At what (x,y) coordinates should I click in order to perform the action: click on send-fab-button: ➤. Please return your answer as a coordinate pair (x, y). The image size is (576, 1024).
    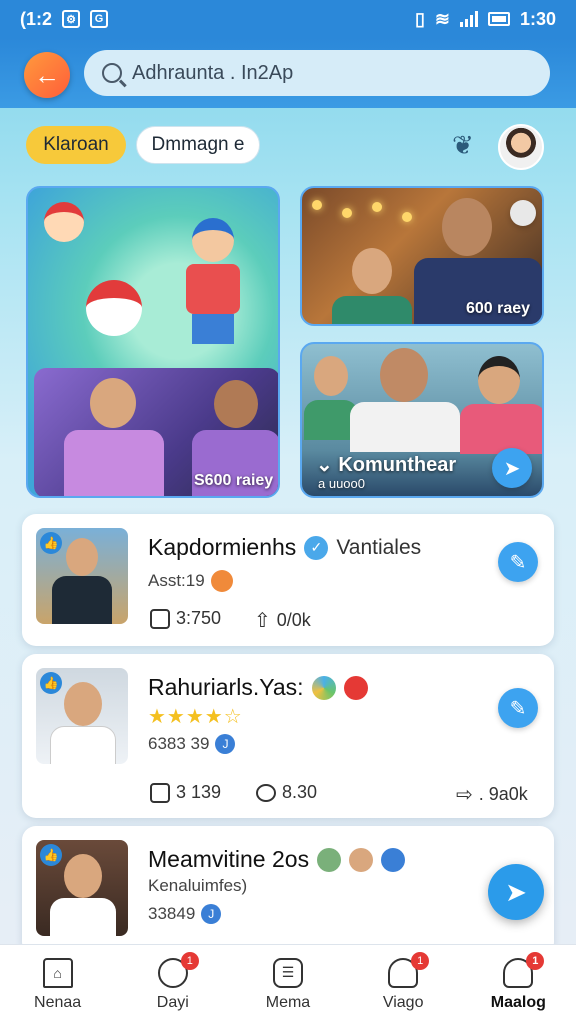
    Looking at the image, I should click on (516, 892).